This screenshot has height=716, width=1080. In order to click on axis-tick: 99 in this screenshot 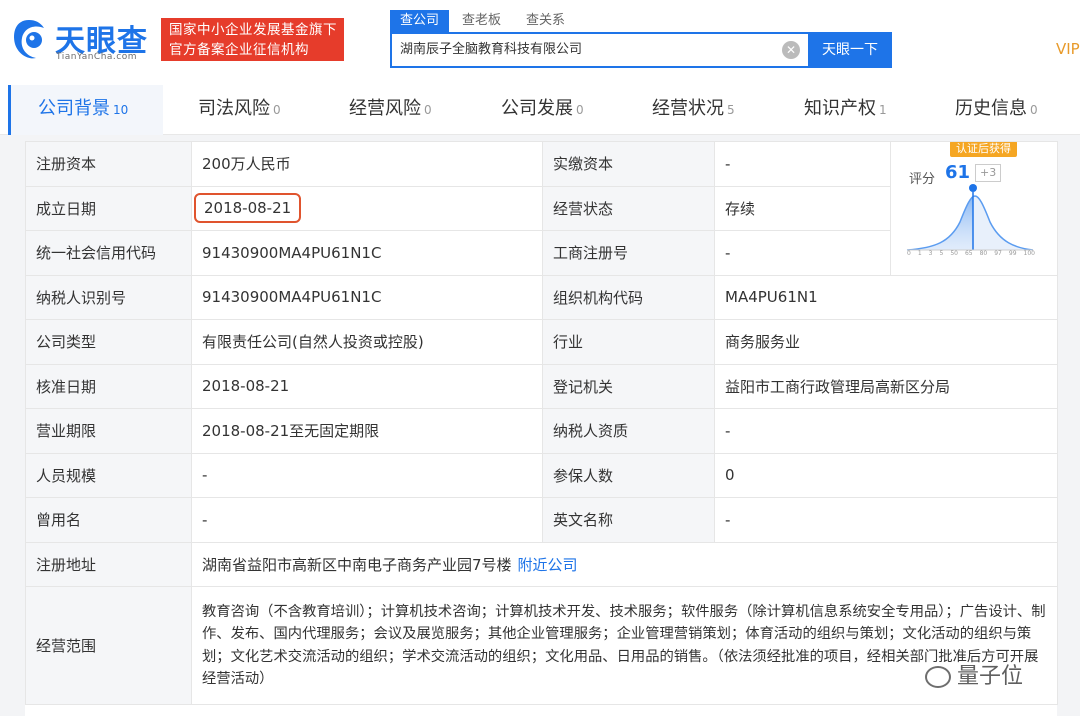, I will do `click(1012, 253)`.